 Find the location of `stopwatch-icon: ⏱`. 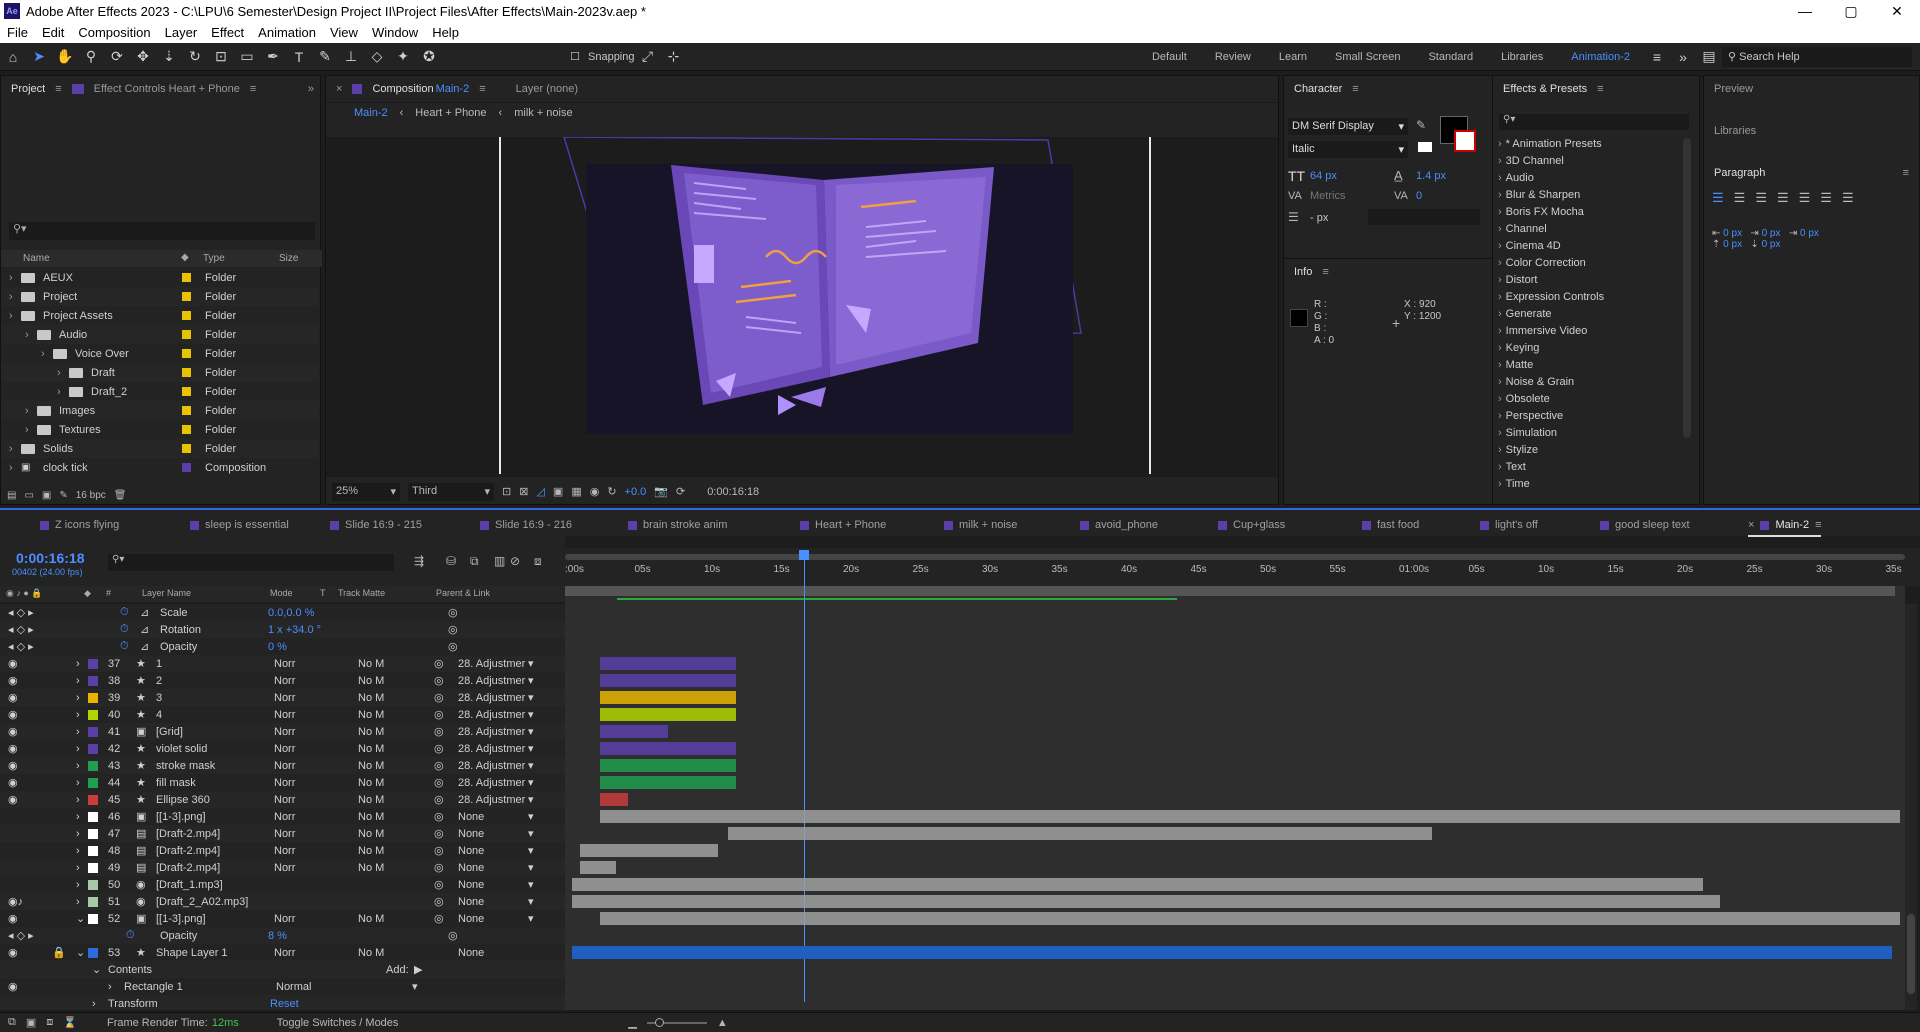

stopwatch-icon: ⏱ is located at coordinates (124, 629).